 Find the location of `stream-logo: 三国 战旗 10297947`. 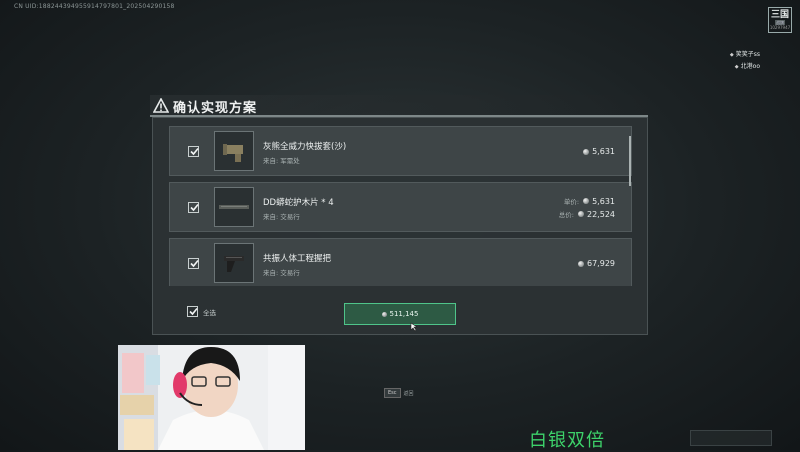

stream-logo: 三国 战旗 10297947 is located at coordinates (780, 20).